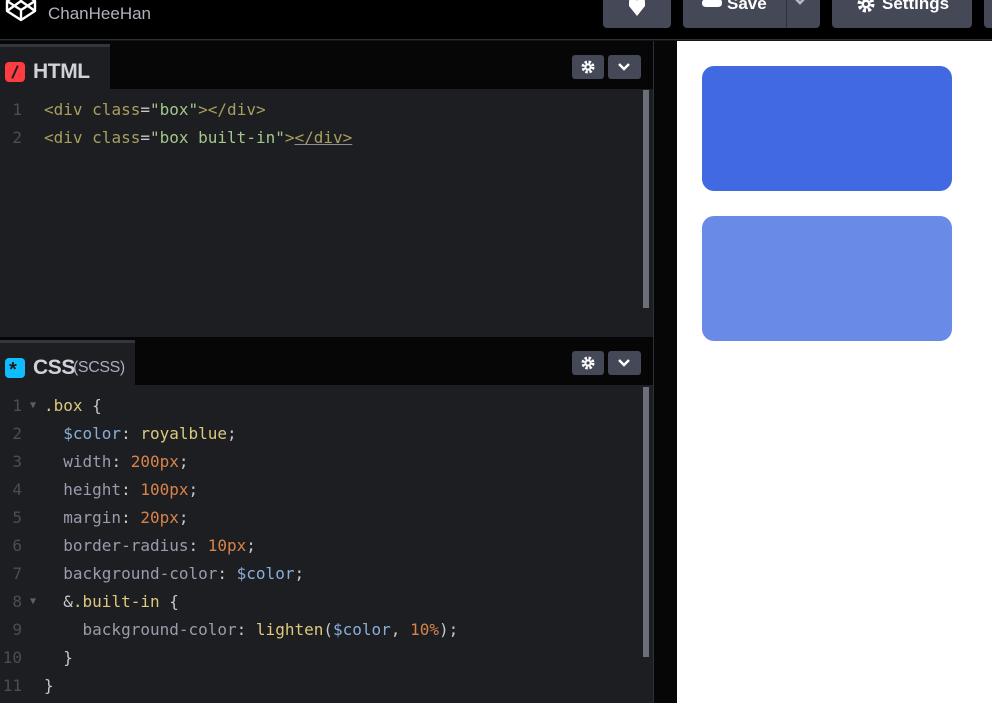 The image size is (992, 703). I want to click on cloud-icon, so click(712, 3).